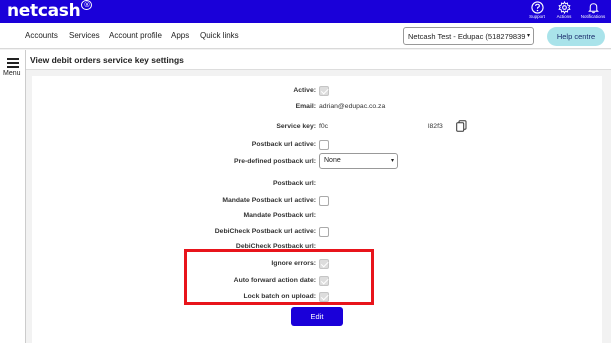  What do you see at coordinates (352, 106) in the screenshot?
I see `email-value: adrian@edupac.co.za` at bounding box center [352, 106].